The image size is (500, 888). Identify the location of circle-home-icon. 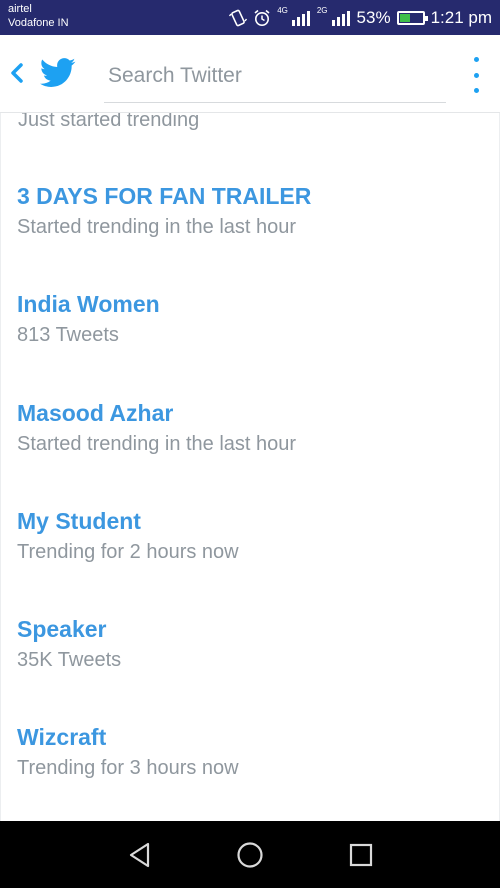
(250, 855).